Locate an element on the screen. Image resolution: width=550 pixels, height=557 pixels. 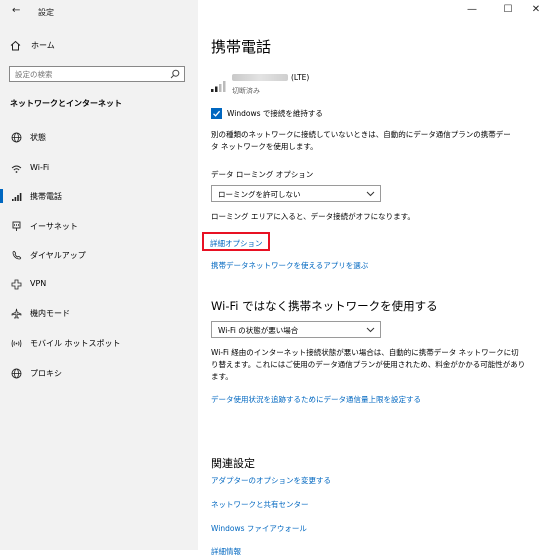
globe-status-icon is located at coordinates (16, 137).